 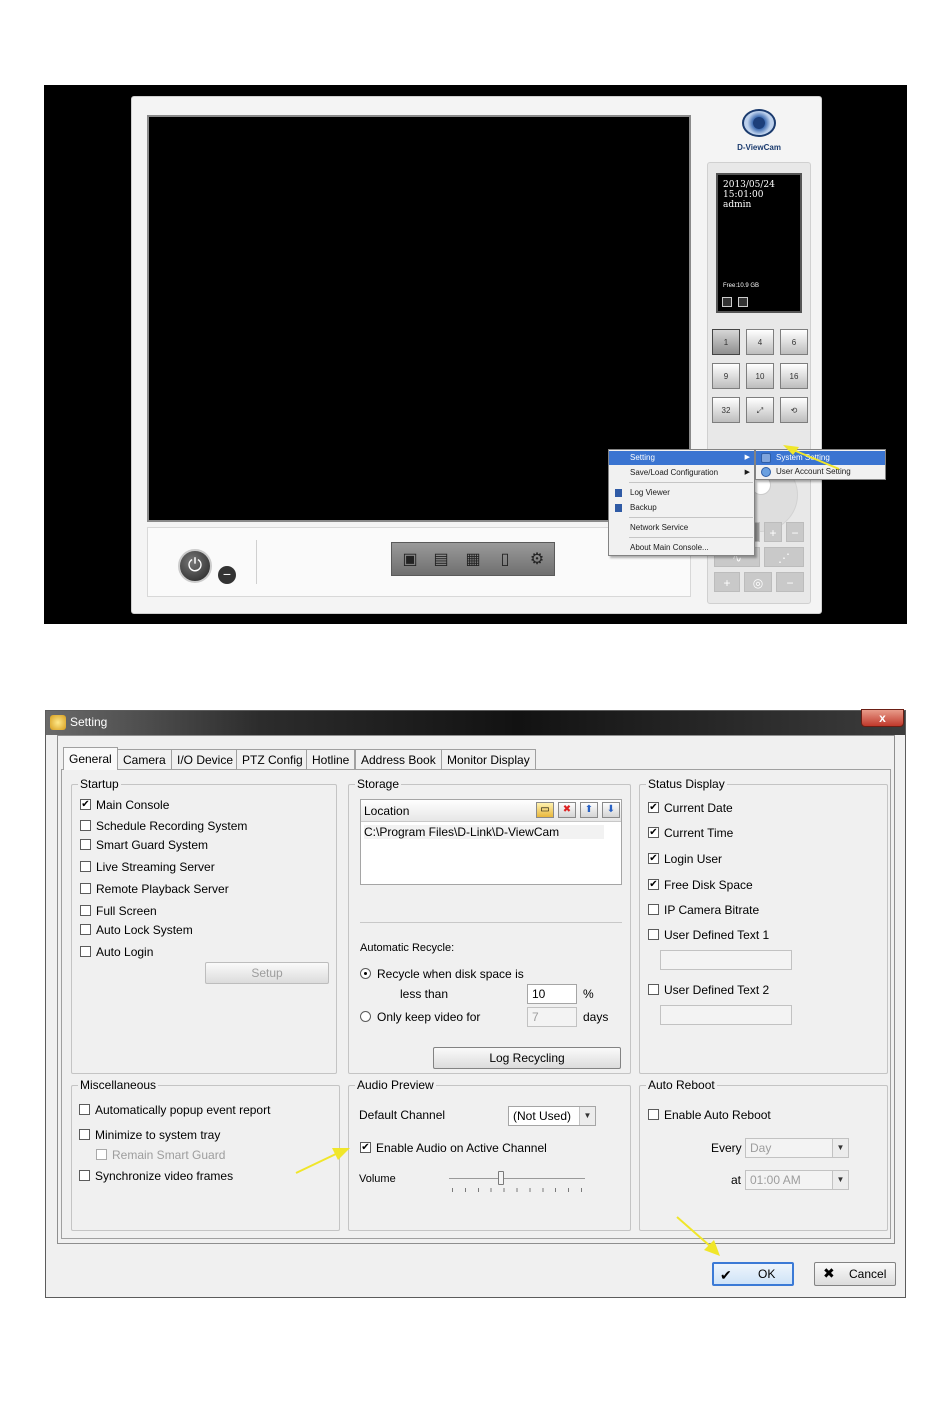 I want to click on checkmark-icon: ✔, so click(x=726, y=1275).